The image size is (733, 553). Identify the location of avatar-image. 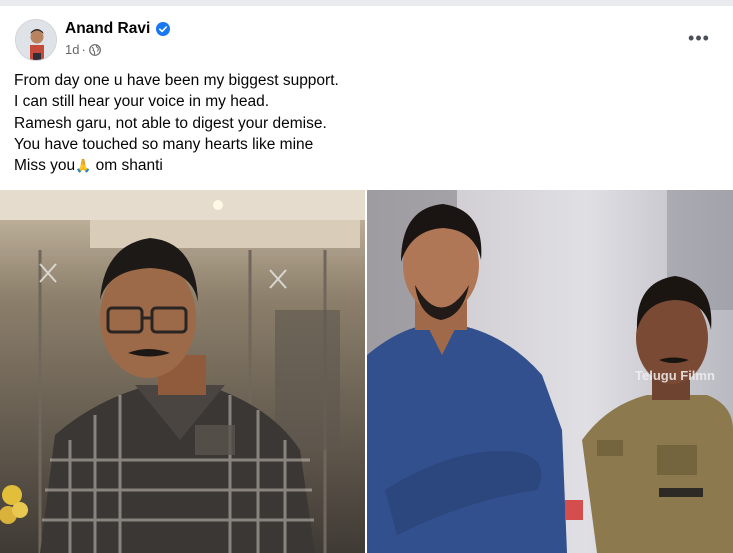
(36, 40).